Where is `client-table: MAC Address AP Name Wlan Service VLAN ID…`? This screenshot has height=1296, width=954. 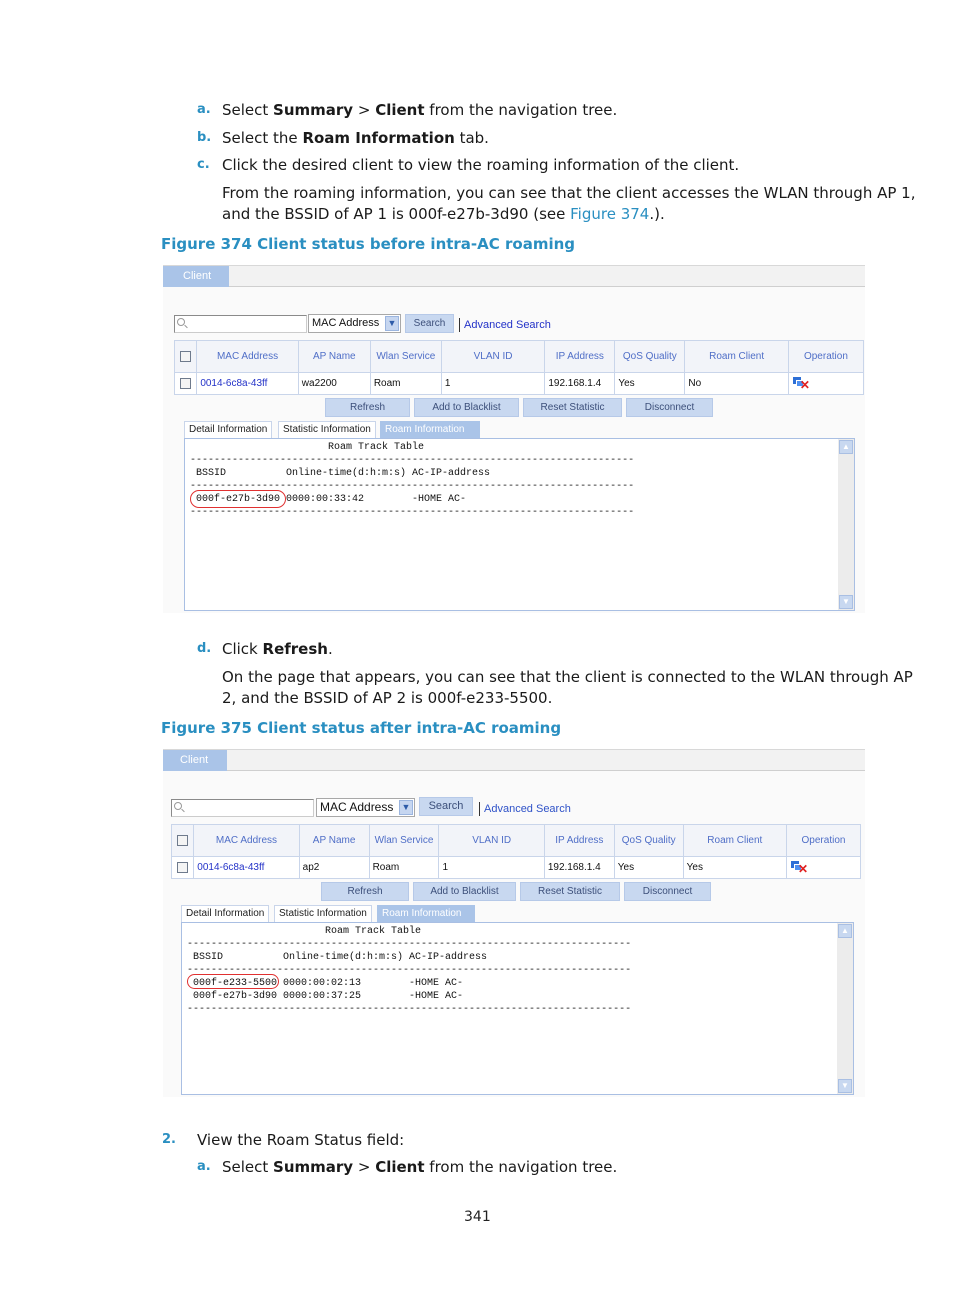
client-table: MAC Address AP Name Wlan Service VLAN ID… is located at coordinates (516, 851).